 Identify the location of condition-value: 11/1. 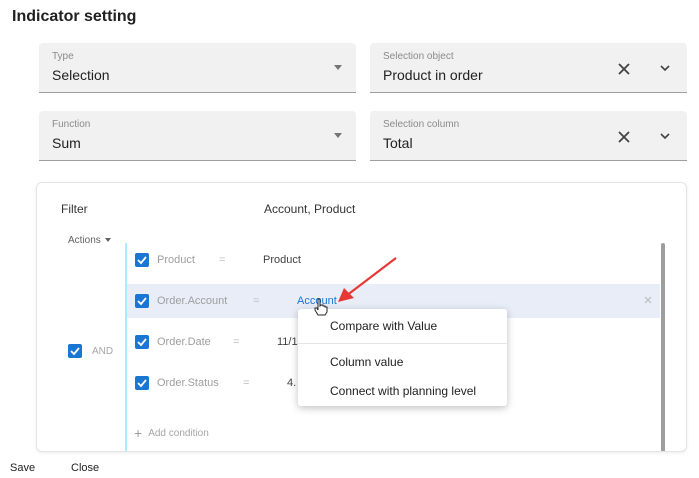
(287, 342).